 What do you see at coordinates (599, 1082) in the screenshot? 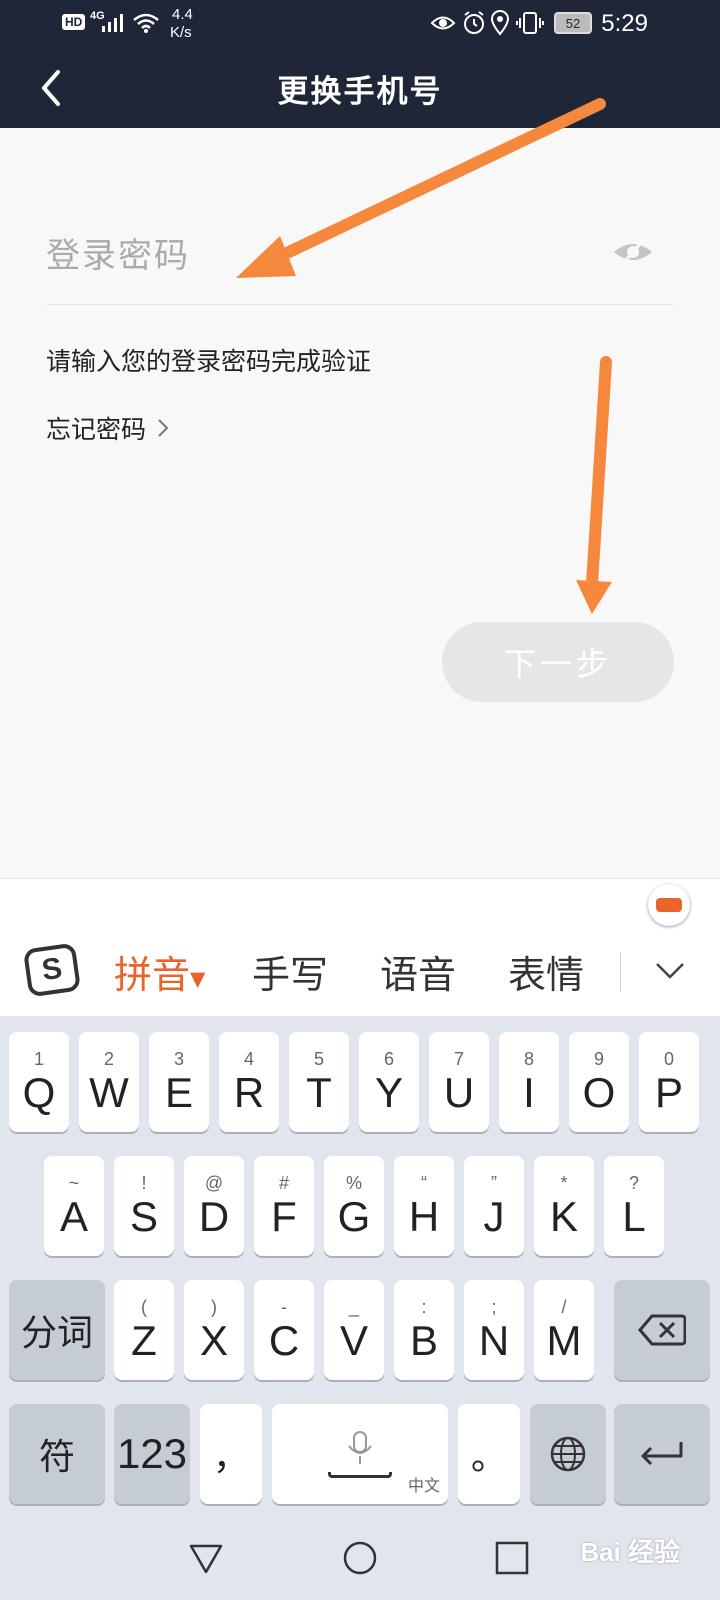
I see `key-o: 9O` at bounding box center [599, 1082].